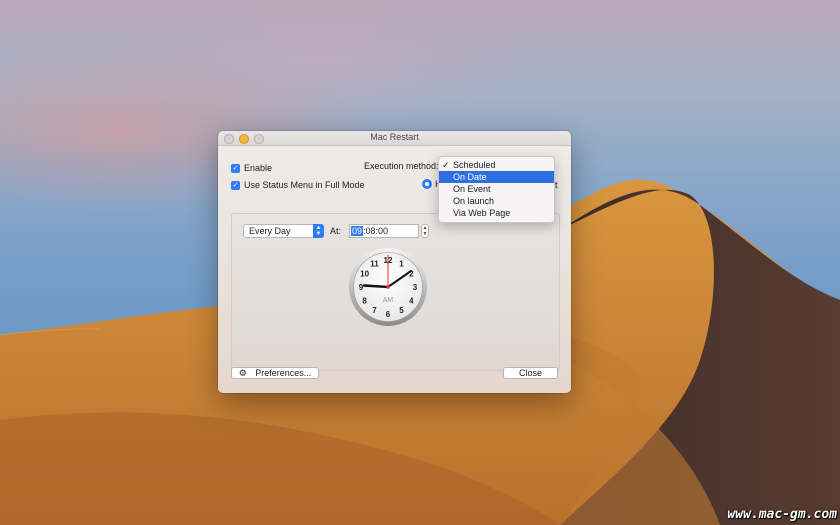  Describe the element at coordinates (336, 231) in the screenshot. I see `at-label: At:` at that location.